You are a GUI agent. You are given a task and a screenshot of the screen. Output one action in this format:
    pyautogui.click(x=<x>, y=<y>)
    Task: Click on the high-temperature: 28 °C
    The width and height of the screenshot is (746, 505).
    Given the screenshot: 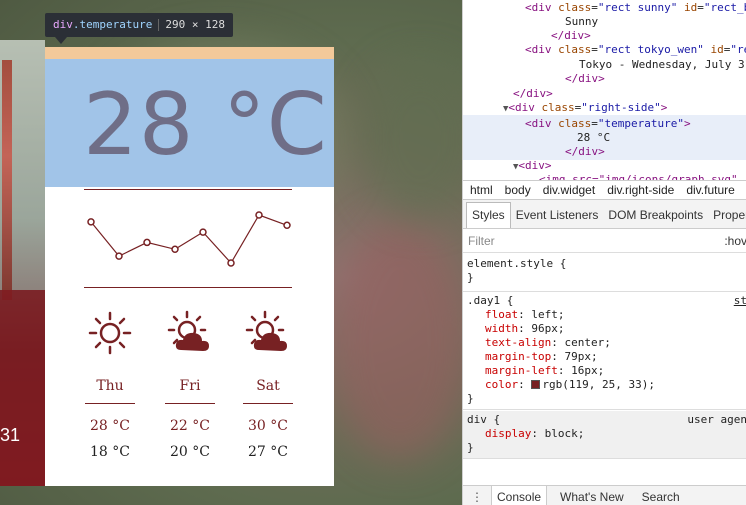 What is the action you would take?
    pyautogui.click(x=110, y=426)
    